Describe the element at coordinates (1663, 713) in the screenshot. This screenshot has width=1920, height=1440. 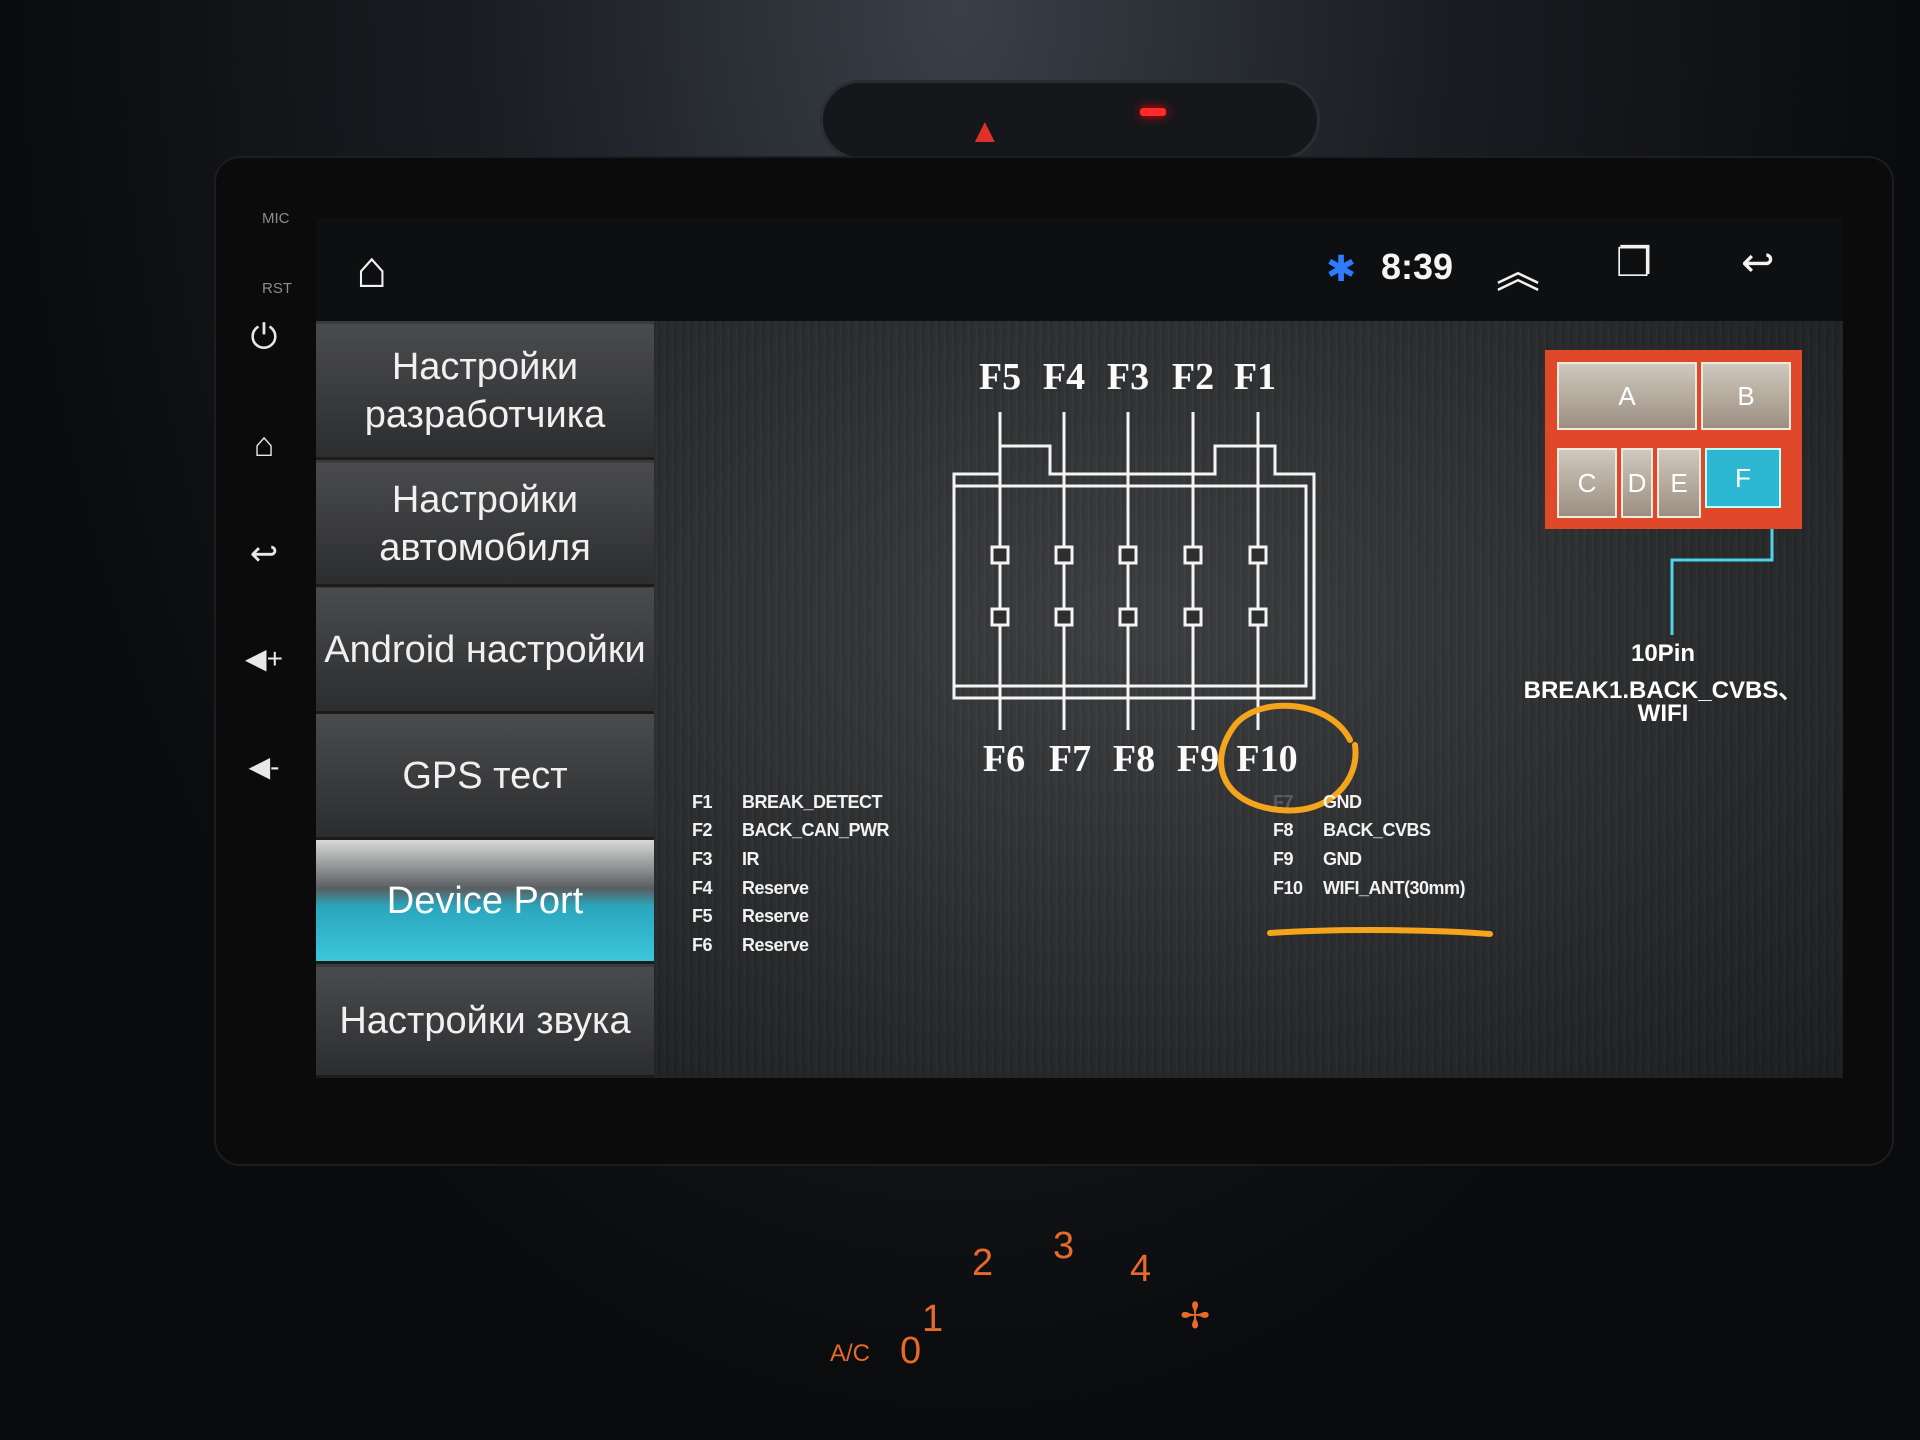
I see `connector-caption-3: WIFI` at that location.